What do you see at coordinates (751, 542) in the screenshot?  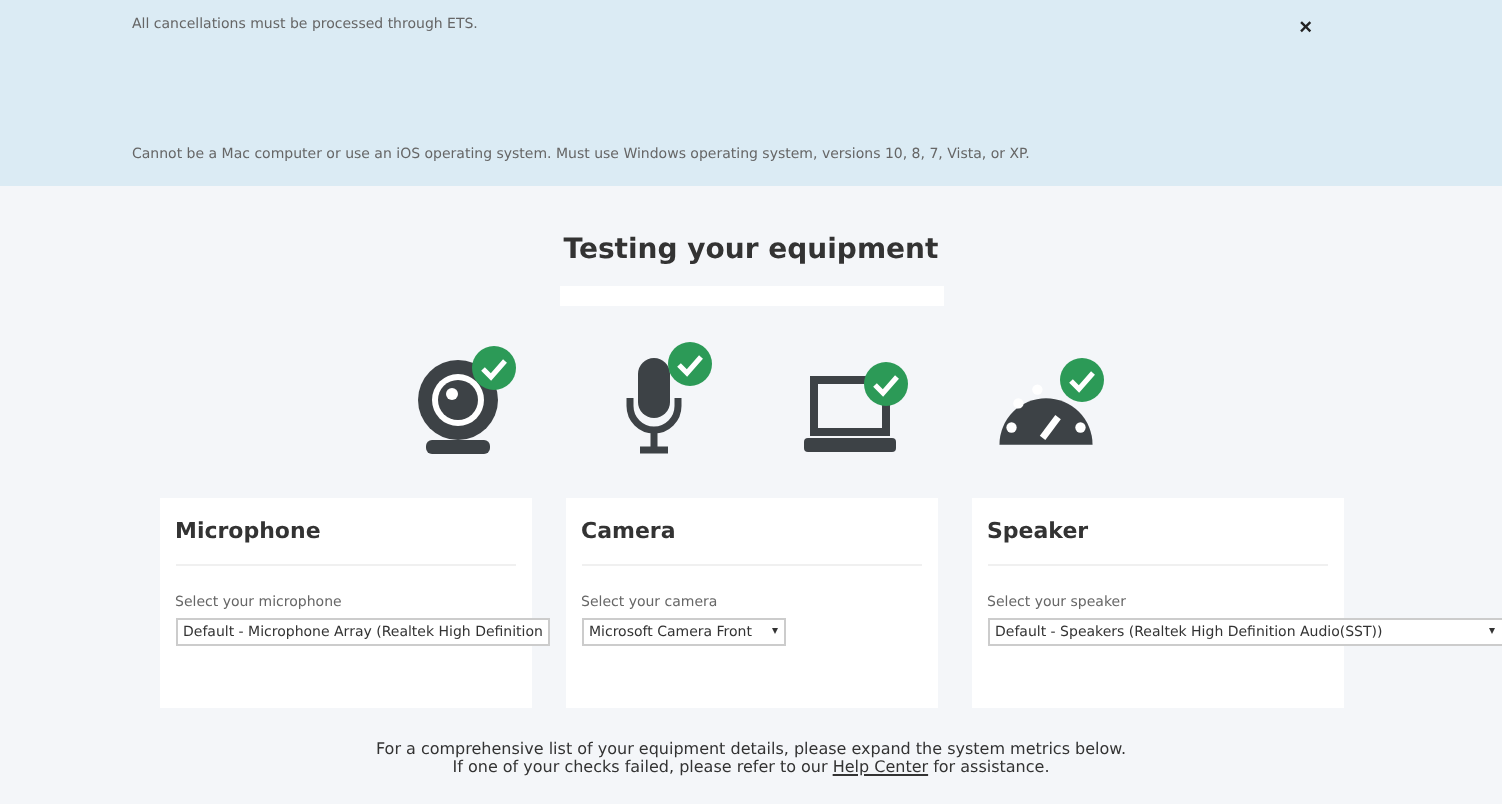 I see `card-title: Camera` at bounding box center [751, 542].